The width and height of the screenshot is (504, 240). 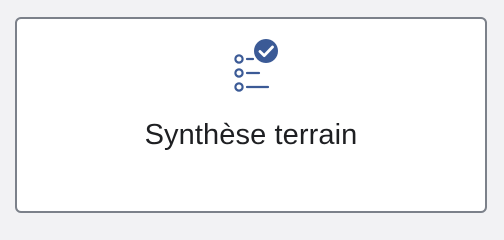 I want to click on checklist-check-icon, so click(x=259, y=67).